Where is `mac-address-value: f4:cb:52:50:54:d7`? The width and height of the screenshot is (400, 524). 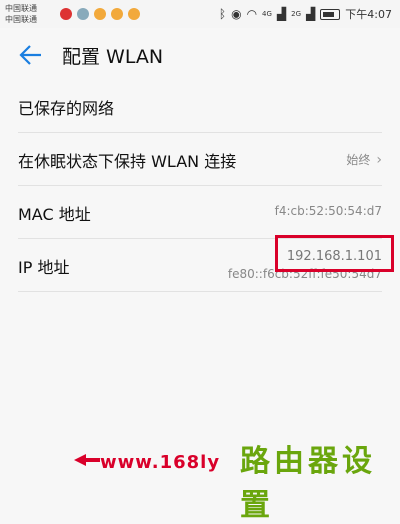 mac-address-value: f4:cb:52:50:54:d7 is located at coordinates (328, 211).